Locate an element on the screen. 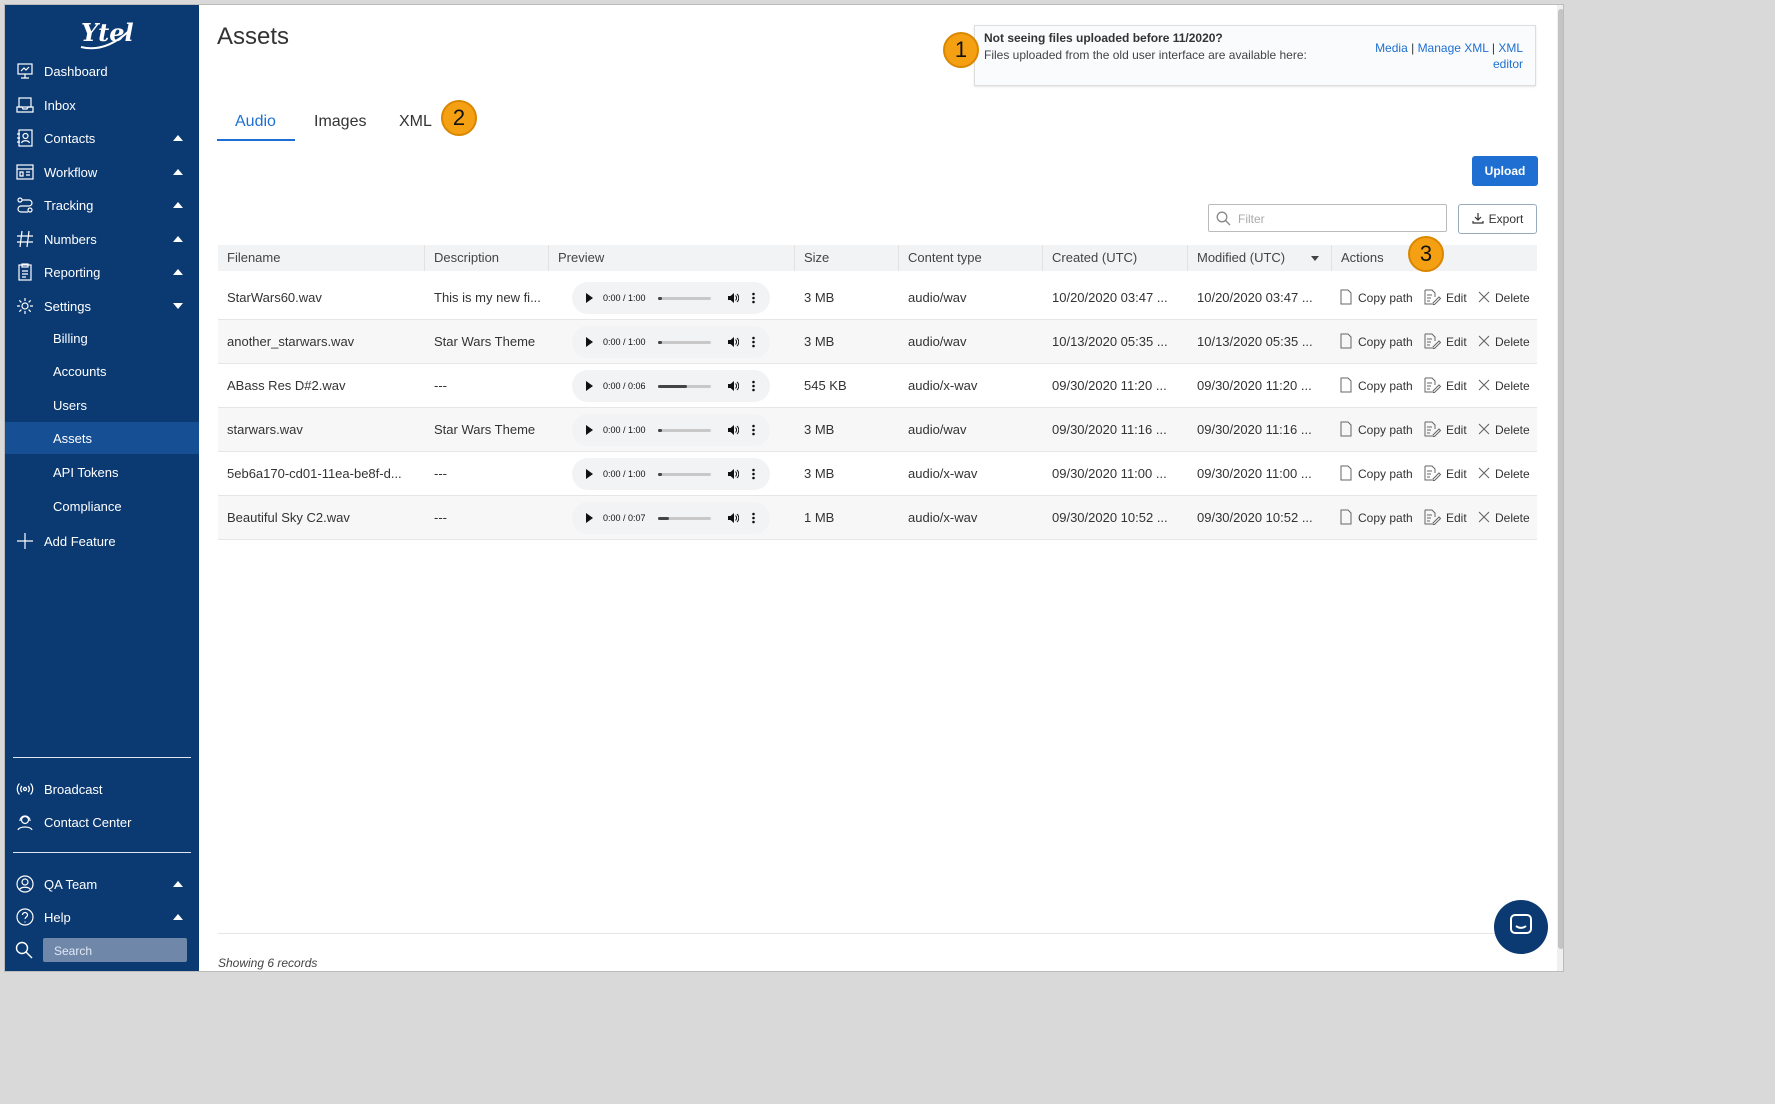 The image size is (1775, 1104). vertical-scrollbar is located at coordinates (1560, 488).